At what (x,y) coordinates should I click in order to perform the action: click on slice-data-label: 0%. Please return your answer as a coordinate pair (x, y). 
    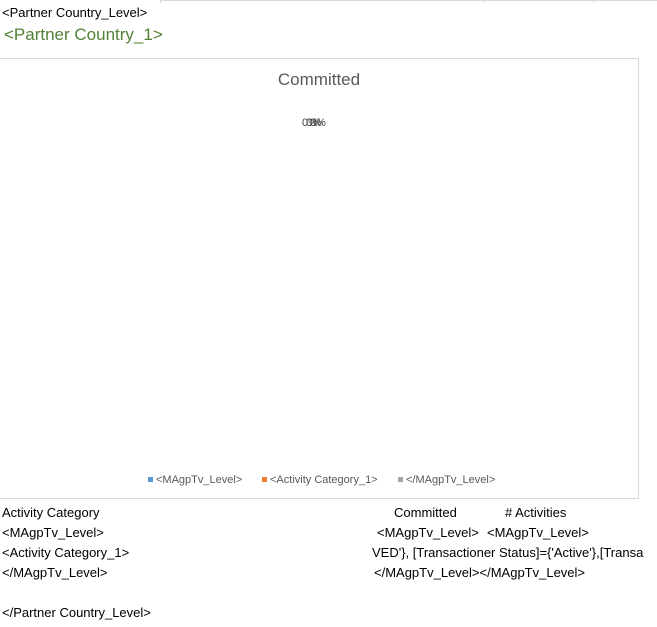
    Looking at the image, I should click on (318, 123).